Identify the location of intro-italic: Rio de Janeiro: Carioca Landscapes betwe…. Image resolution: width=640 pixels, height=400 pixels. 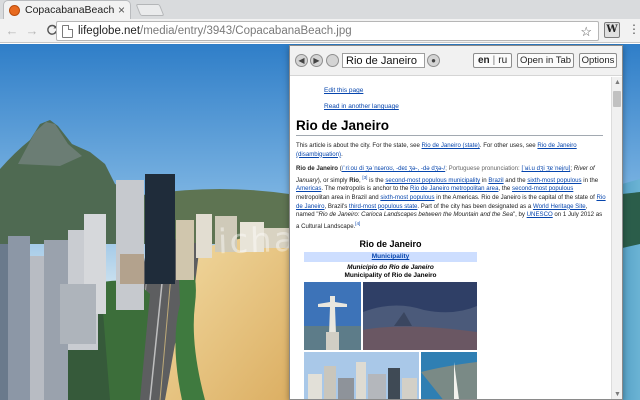
(415, 215).